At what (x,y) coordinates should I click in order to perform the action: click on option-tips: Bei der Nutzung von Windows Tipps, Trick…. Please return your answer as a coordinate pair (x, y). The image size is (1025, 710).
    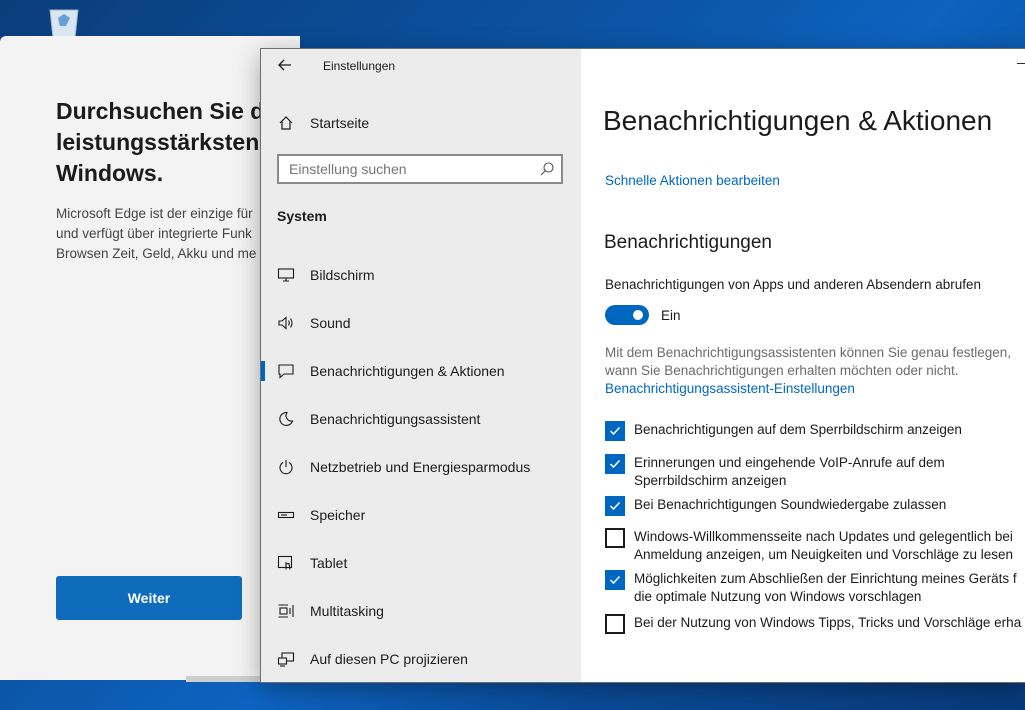
    Looking at the image, I should click on (815, 624).